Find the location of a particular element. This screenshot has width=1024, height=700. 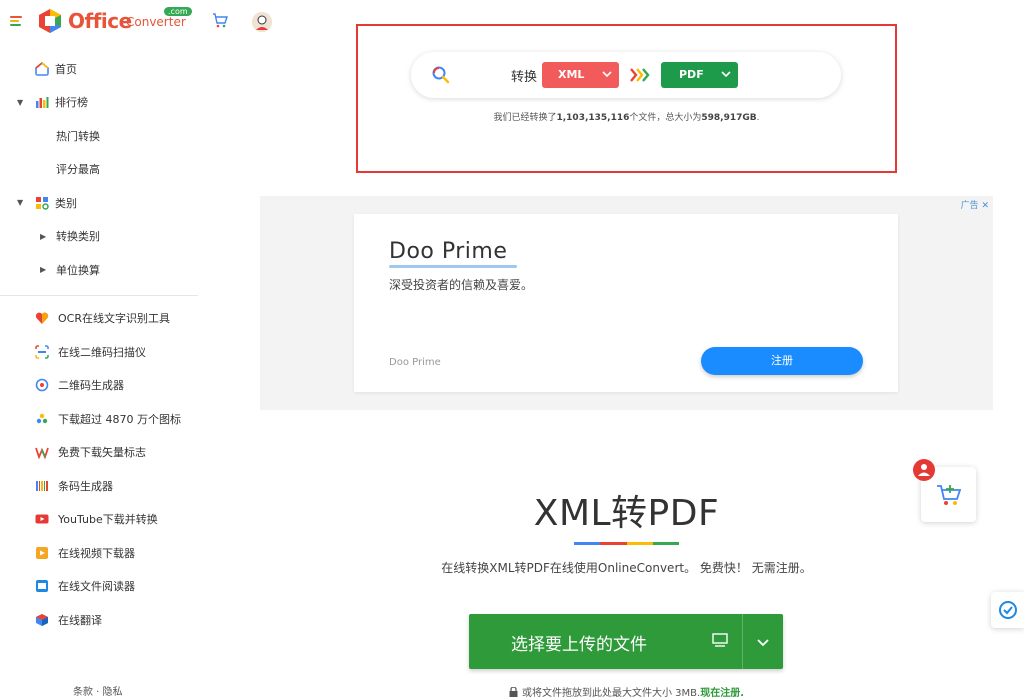

to-format-value: PDF is located at coordinates (691, 74).